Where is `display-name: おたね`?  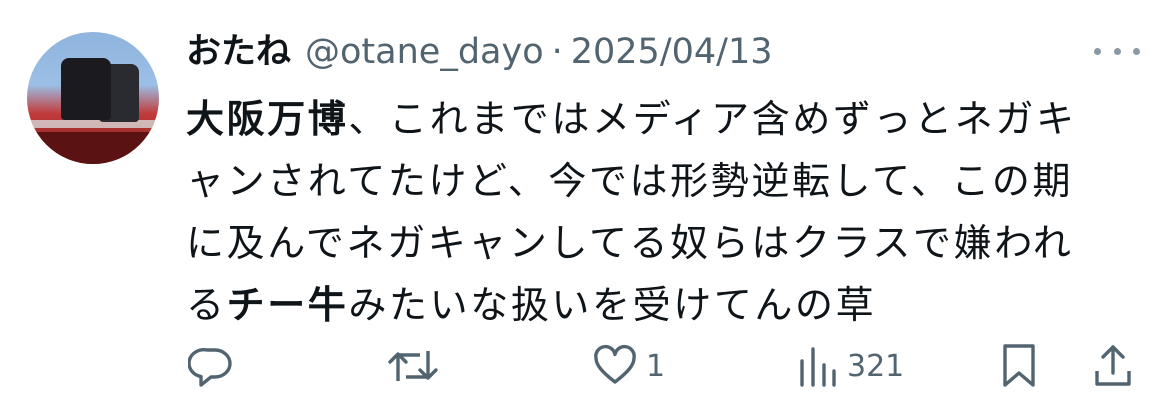 display-name: おたね is located at coordinates (238, 52).